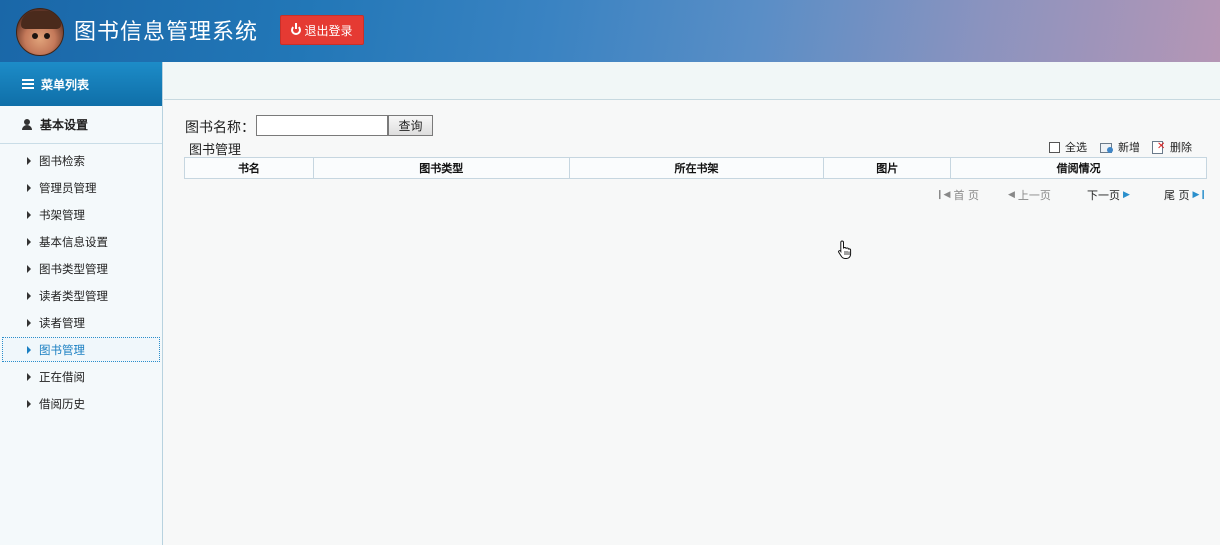 The height and width of the screenshot is (545, 1220). I want to click on sidebar-item-borrowing: 正在借阅, so click(81, 376).